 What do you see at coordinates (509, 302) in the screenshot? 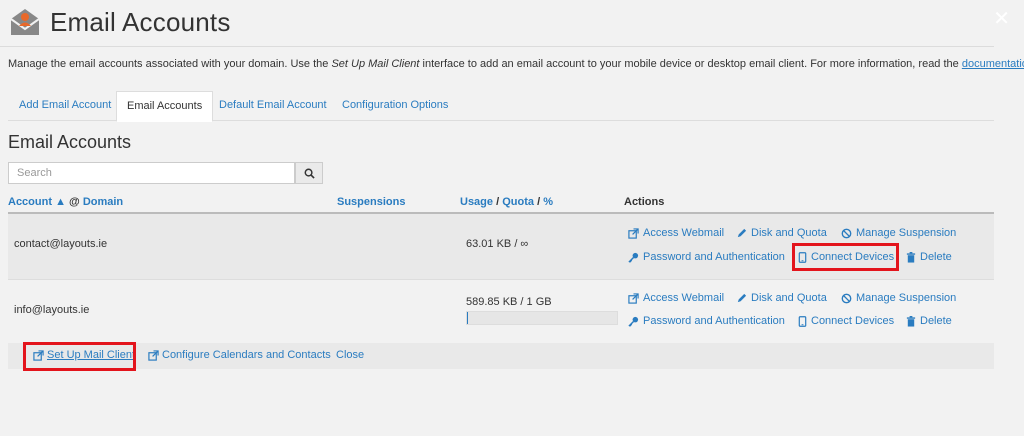
I see `usage-value: 589.85 KB / 1 GB` at bounding box center [509, 302].